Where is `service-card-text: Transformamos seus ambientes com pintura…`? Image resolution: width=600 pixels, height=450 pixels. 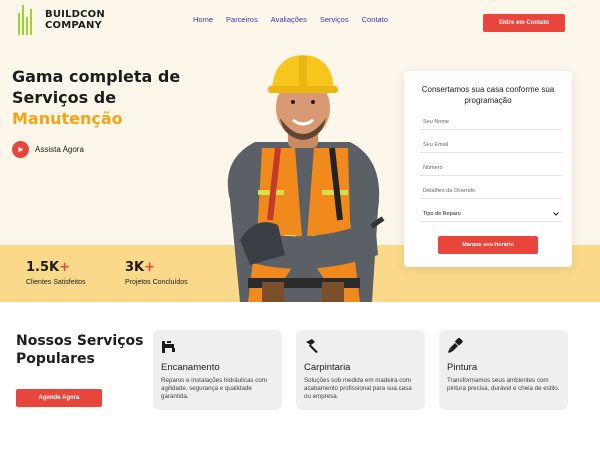
service-card-text: Transformamos seus ambientes com pintura… is located at coordinates (503, 384).